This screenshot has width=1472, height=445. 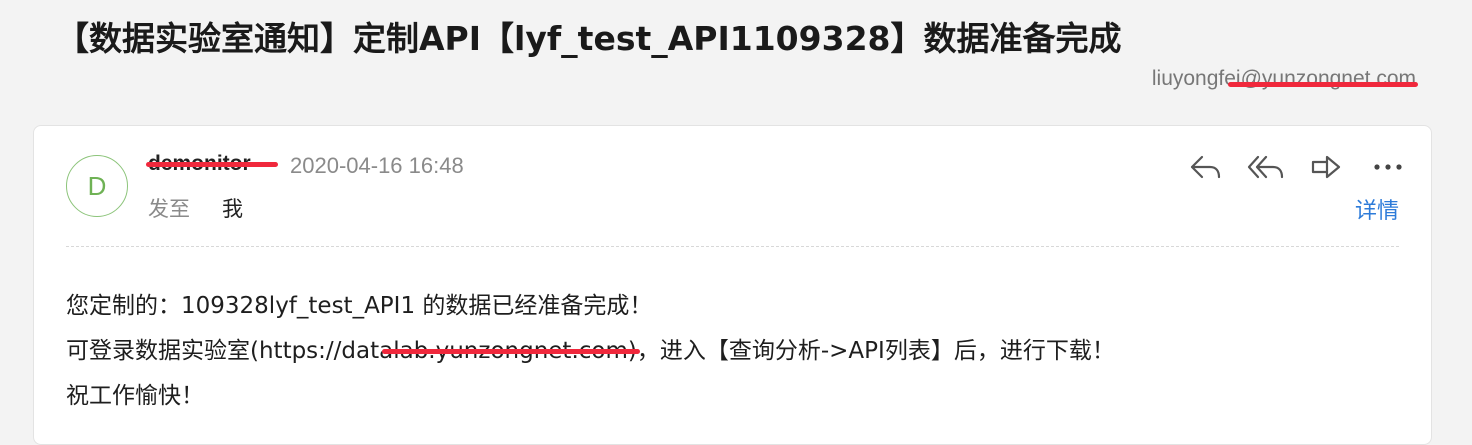 What do you see at coordinates (732, 246) in the screenshot?
I see `header-divider` at bounding box center [732, 246].